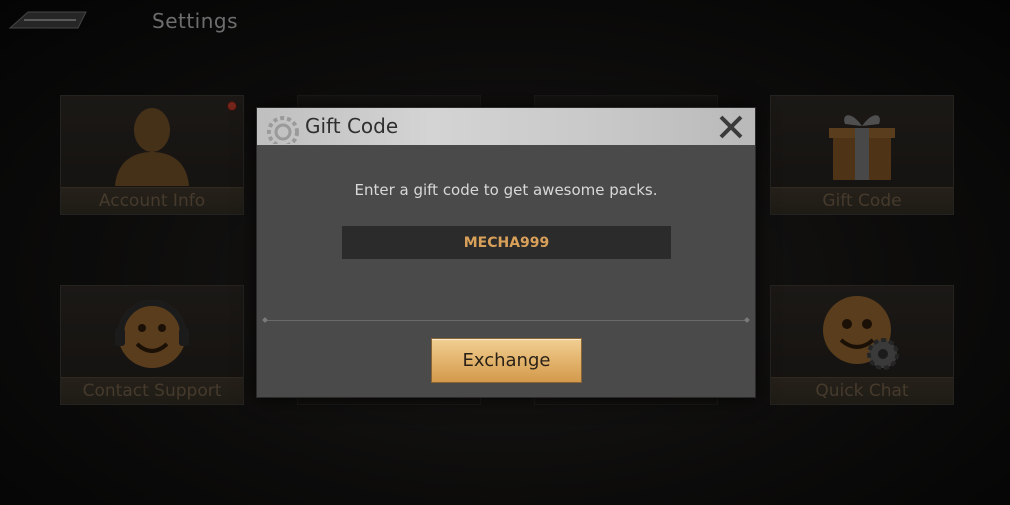  I want to click on close-button, so click(731, 127).